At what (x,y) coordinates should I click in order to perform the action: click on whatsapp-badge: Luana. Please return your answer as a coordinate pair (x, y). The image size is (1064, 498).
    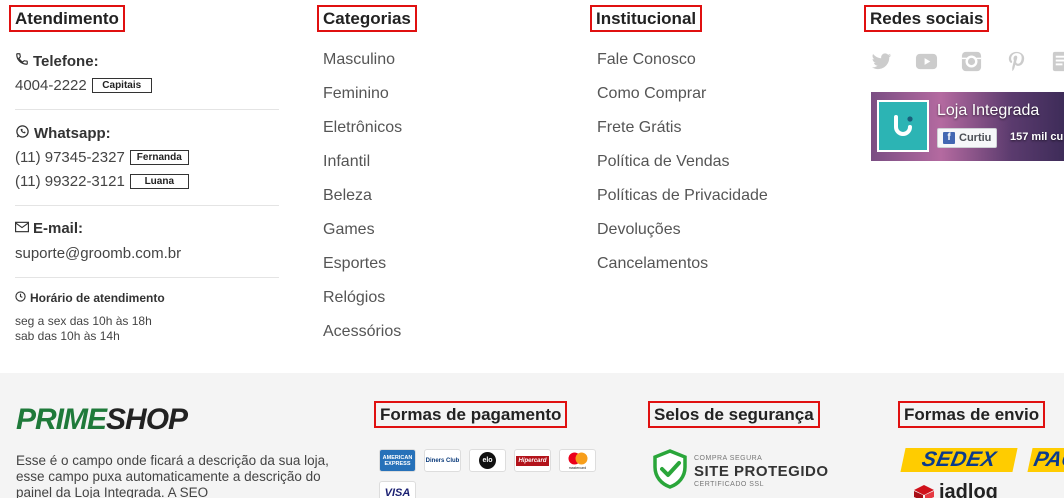
    Looking at the image, I should click on (159, 181).